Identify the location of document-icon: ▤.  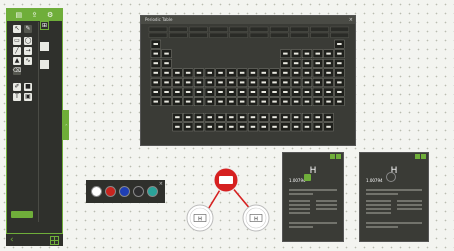
(19, 15).